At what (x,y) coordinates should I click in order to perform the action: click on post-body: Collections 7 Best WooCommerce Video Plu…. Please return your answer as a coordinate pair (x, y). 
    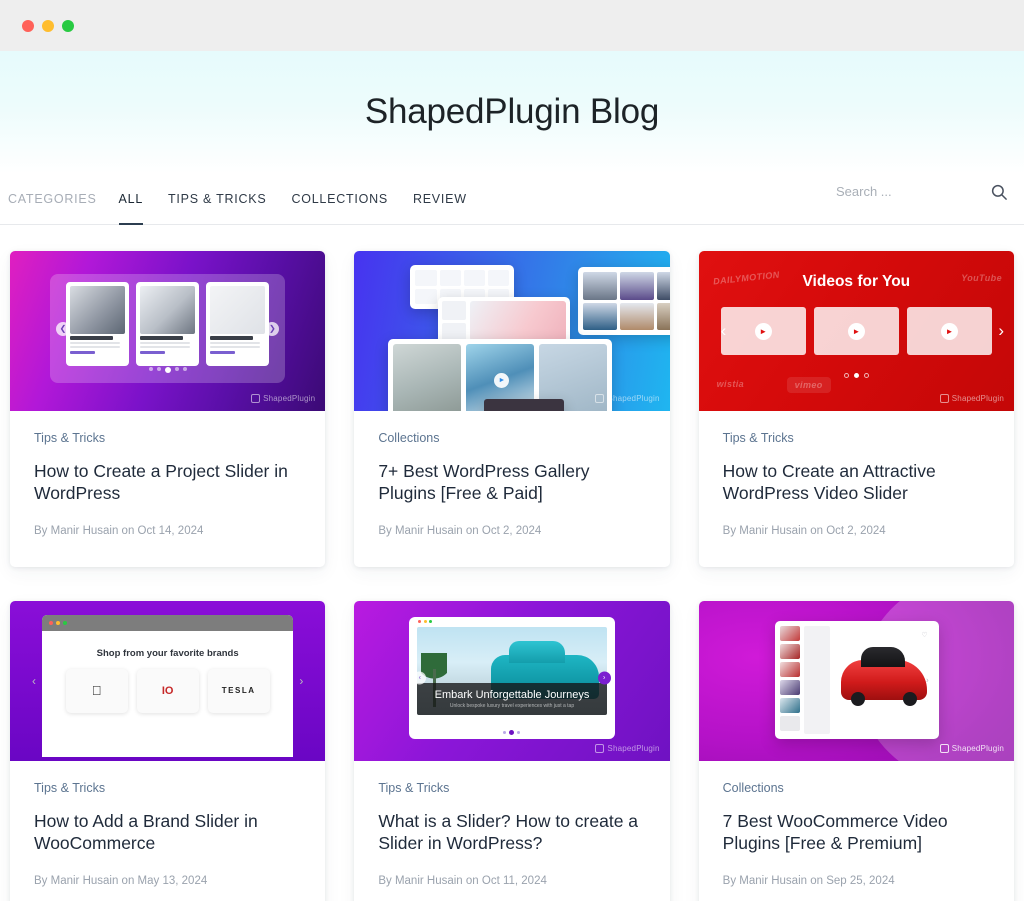
    Looking at the image, I should click on (856, 831).